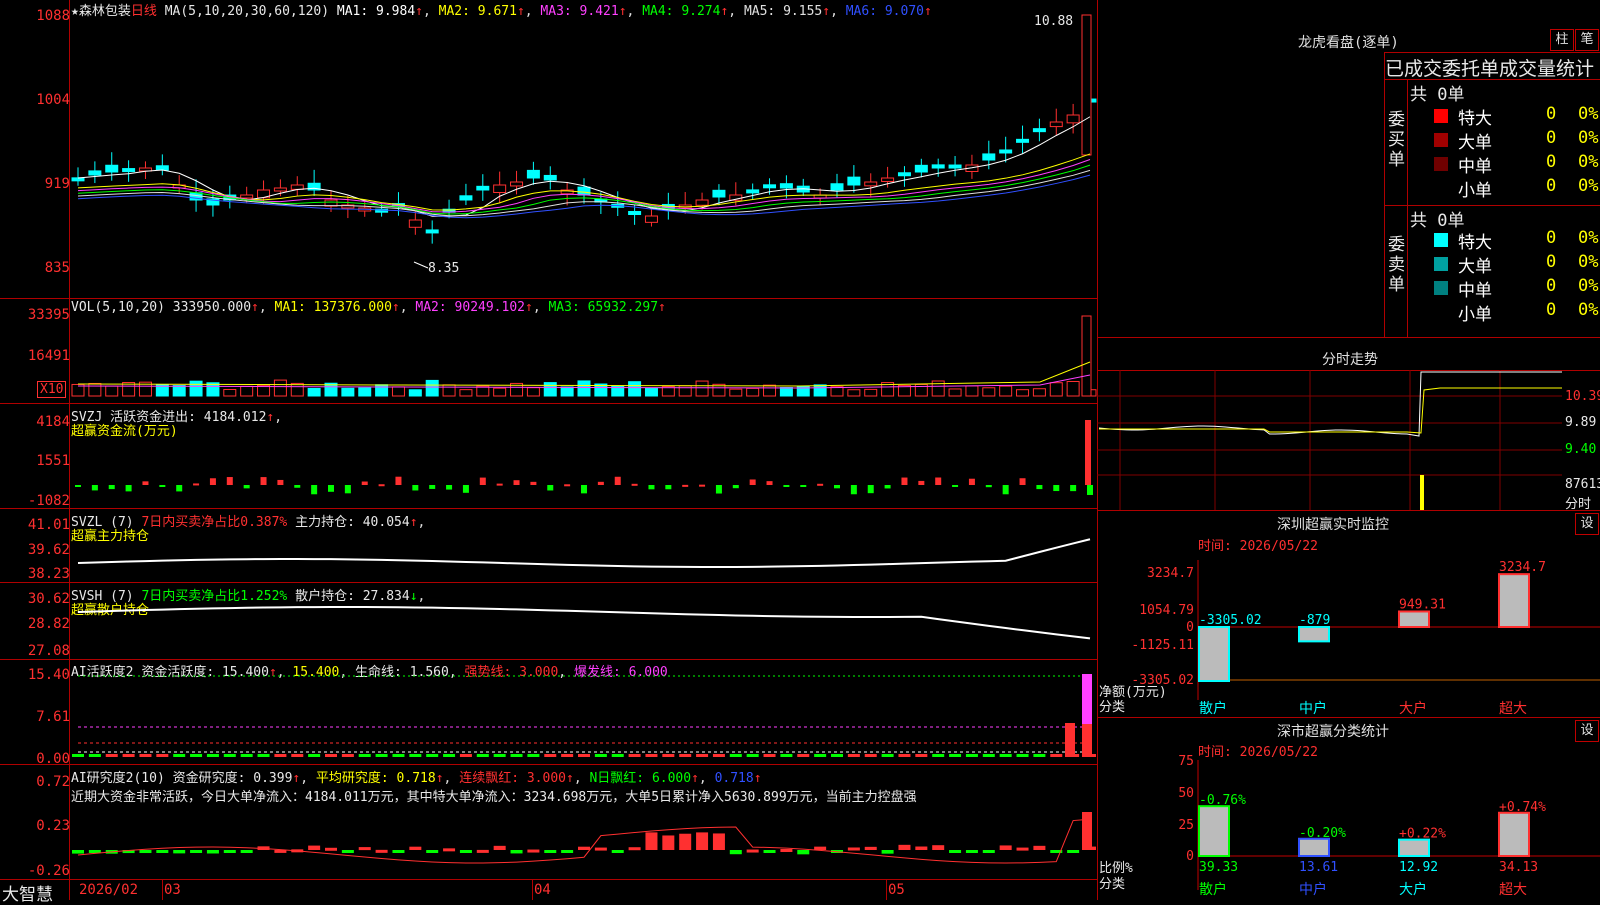 The width and height of the screenshot is (1600, 905). I want to click on class-category: 大户, so click(1413, 889).